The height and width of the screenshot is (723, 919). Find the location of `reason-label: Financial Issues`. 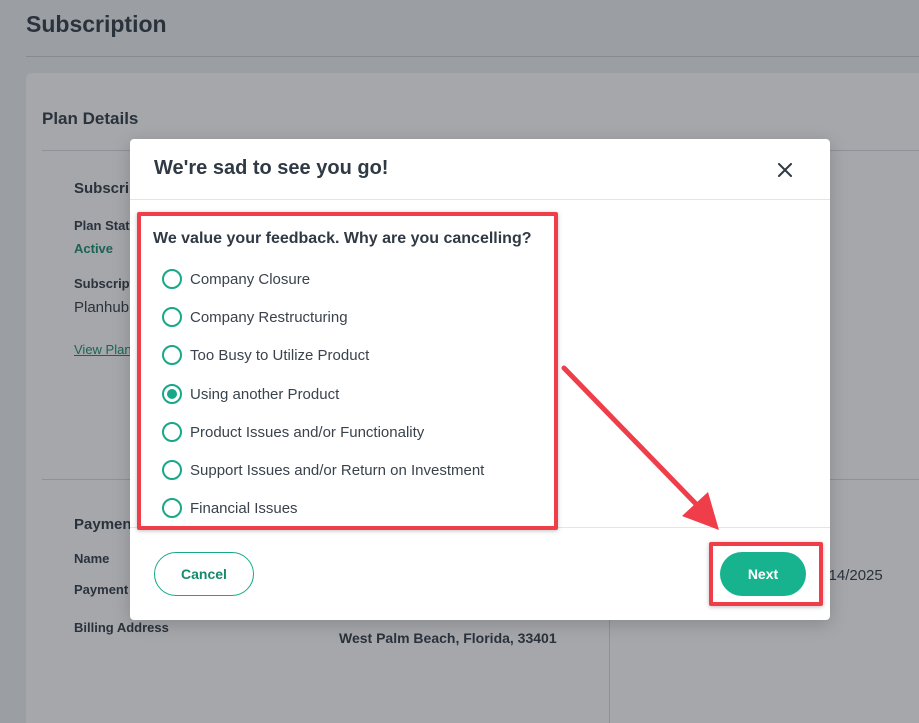

reason-label: Financial Issues is located at coordinates (244, 508).